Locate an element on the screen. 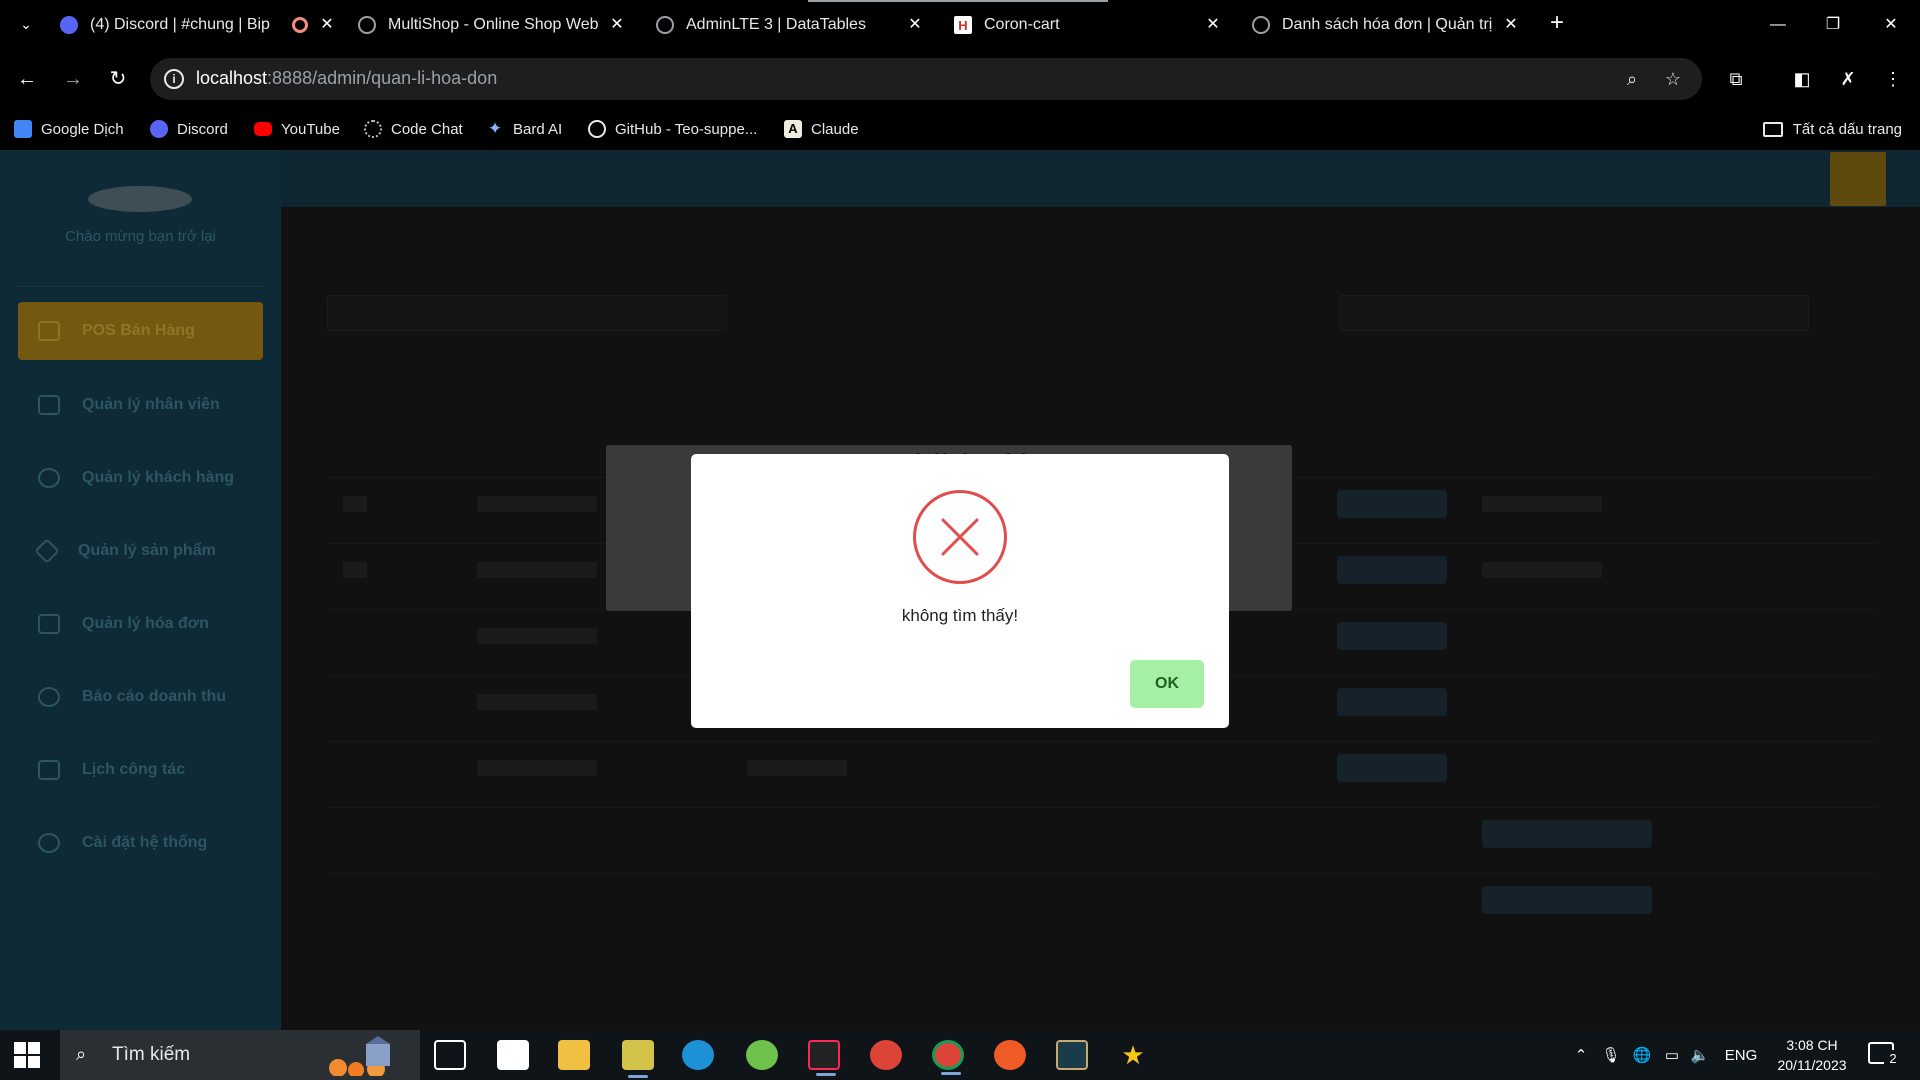 This screenshot has height=1080, width=1920. sidebar-item-invoices: Quản lý hóa đơn is located at coordinates (140, 624).